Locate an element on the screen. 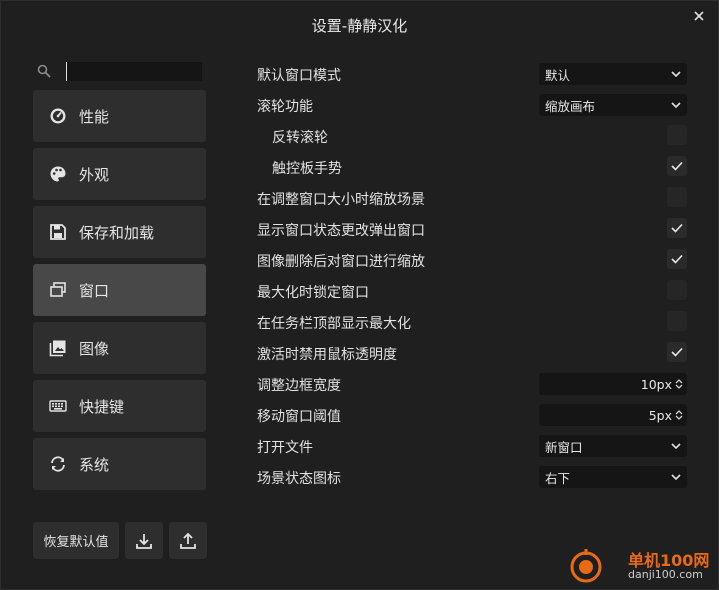 The image size is (719, 590). sidebar-item-label: 窗口 is located at coordinates (94, 290).